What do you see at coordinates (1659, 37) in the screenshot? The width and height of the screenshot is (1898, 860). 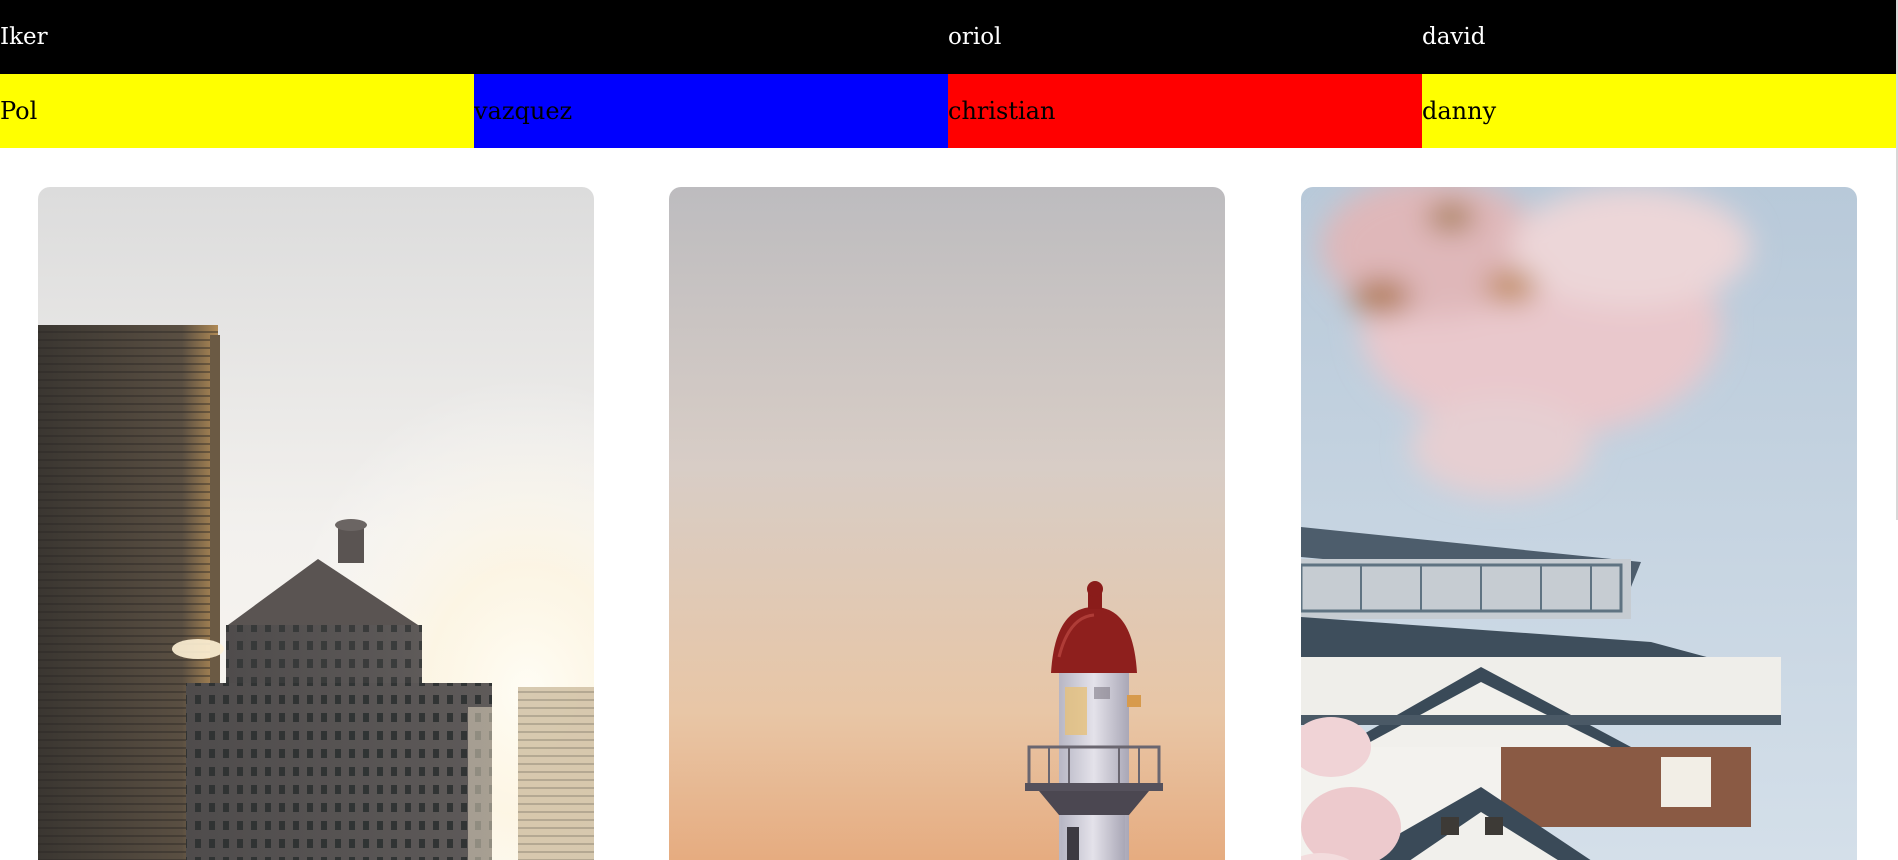 I see `top-cell-4: david` at bounding box center [1659, 37].